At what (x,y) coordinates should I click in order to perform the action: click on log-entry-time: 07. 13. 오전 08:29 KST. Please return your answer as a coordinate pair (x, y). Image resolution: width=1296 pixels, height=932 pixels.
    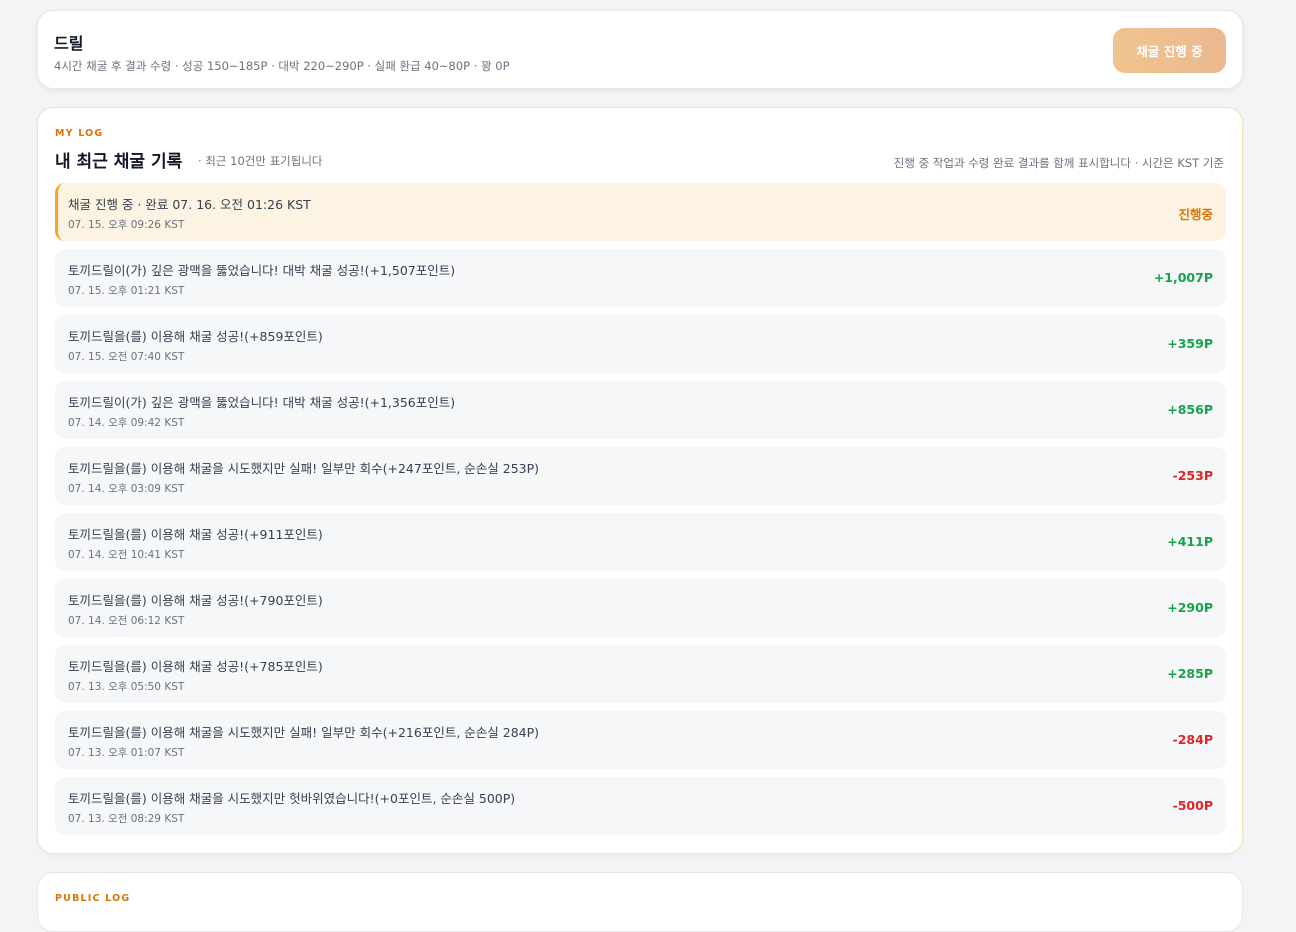
    Looking at the image, I should click on (126, 819).